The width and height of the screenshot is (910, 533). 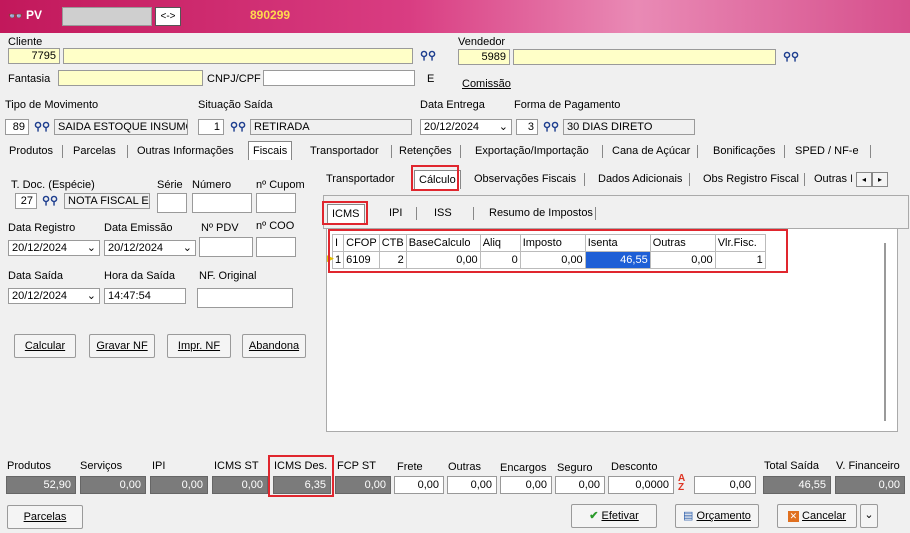 I want to click on tab-ipi: IPI, so click(x=395, y=213).